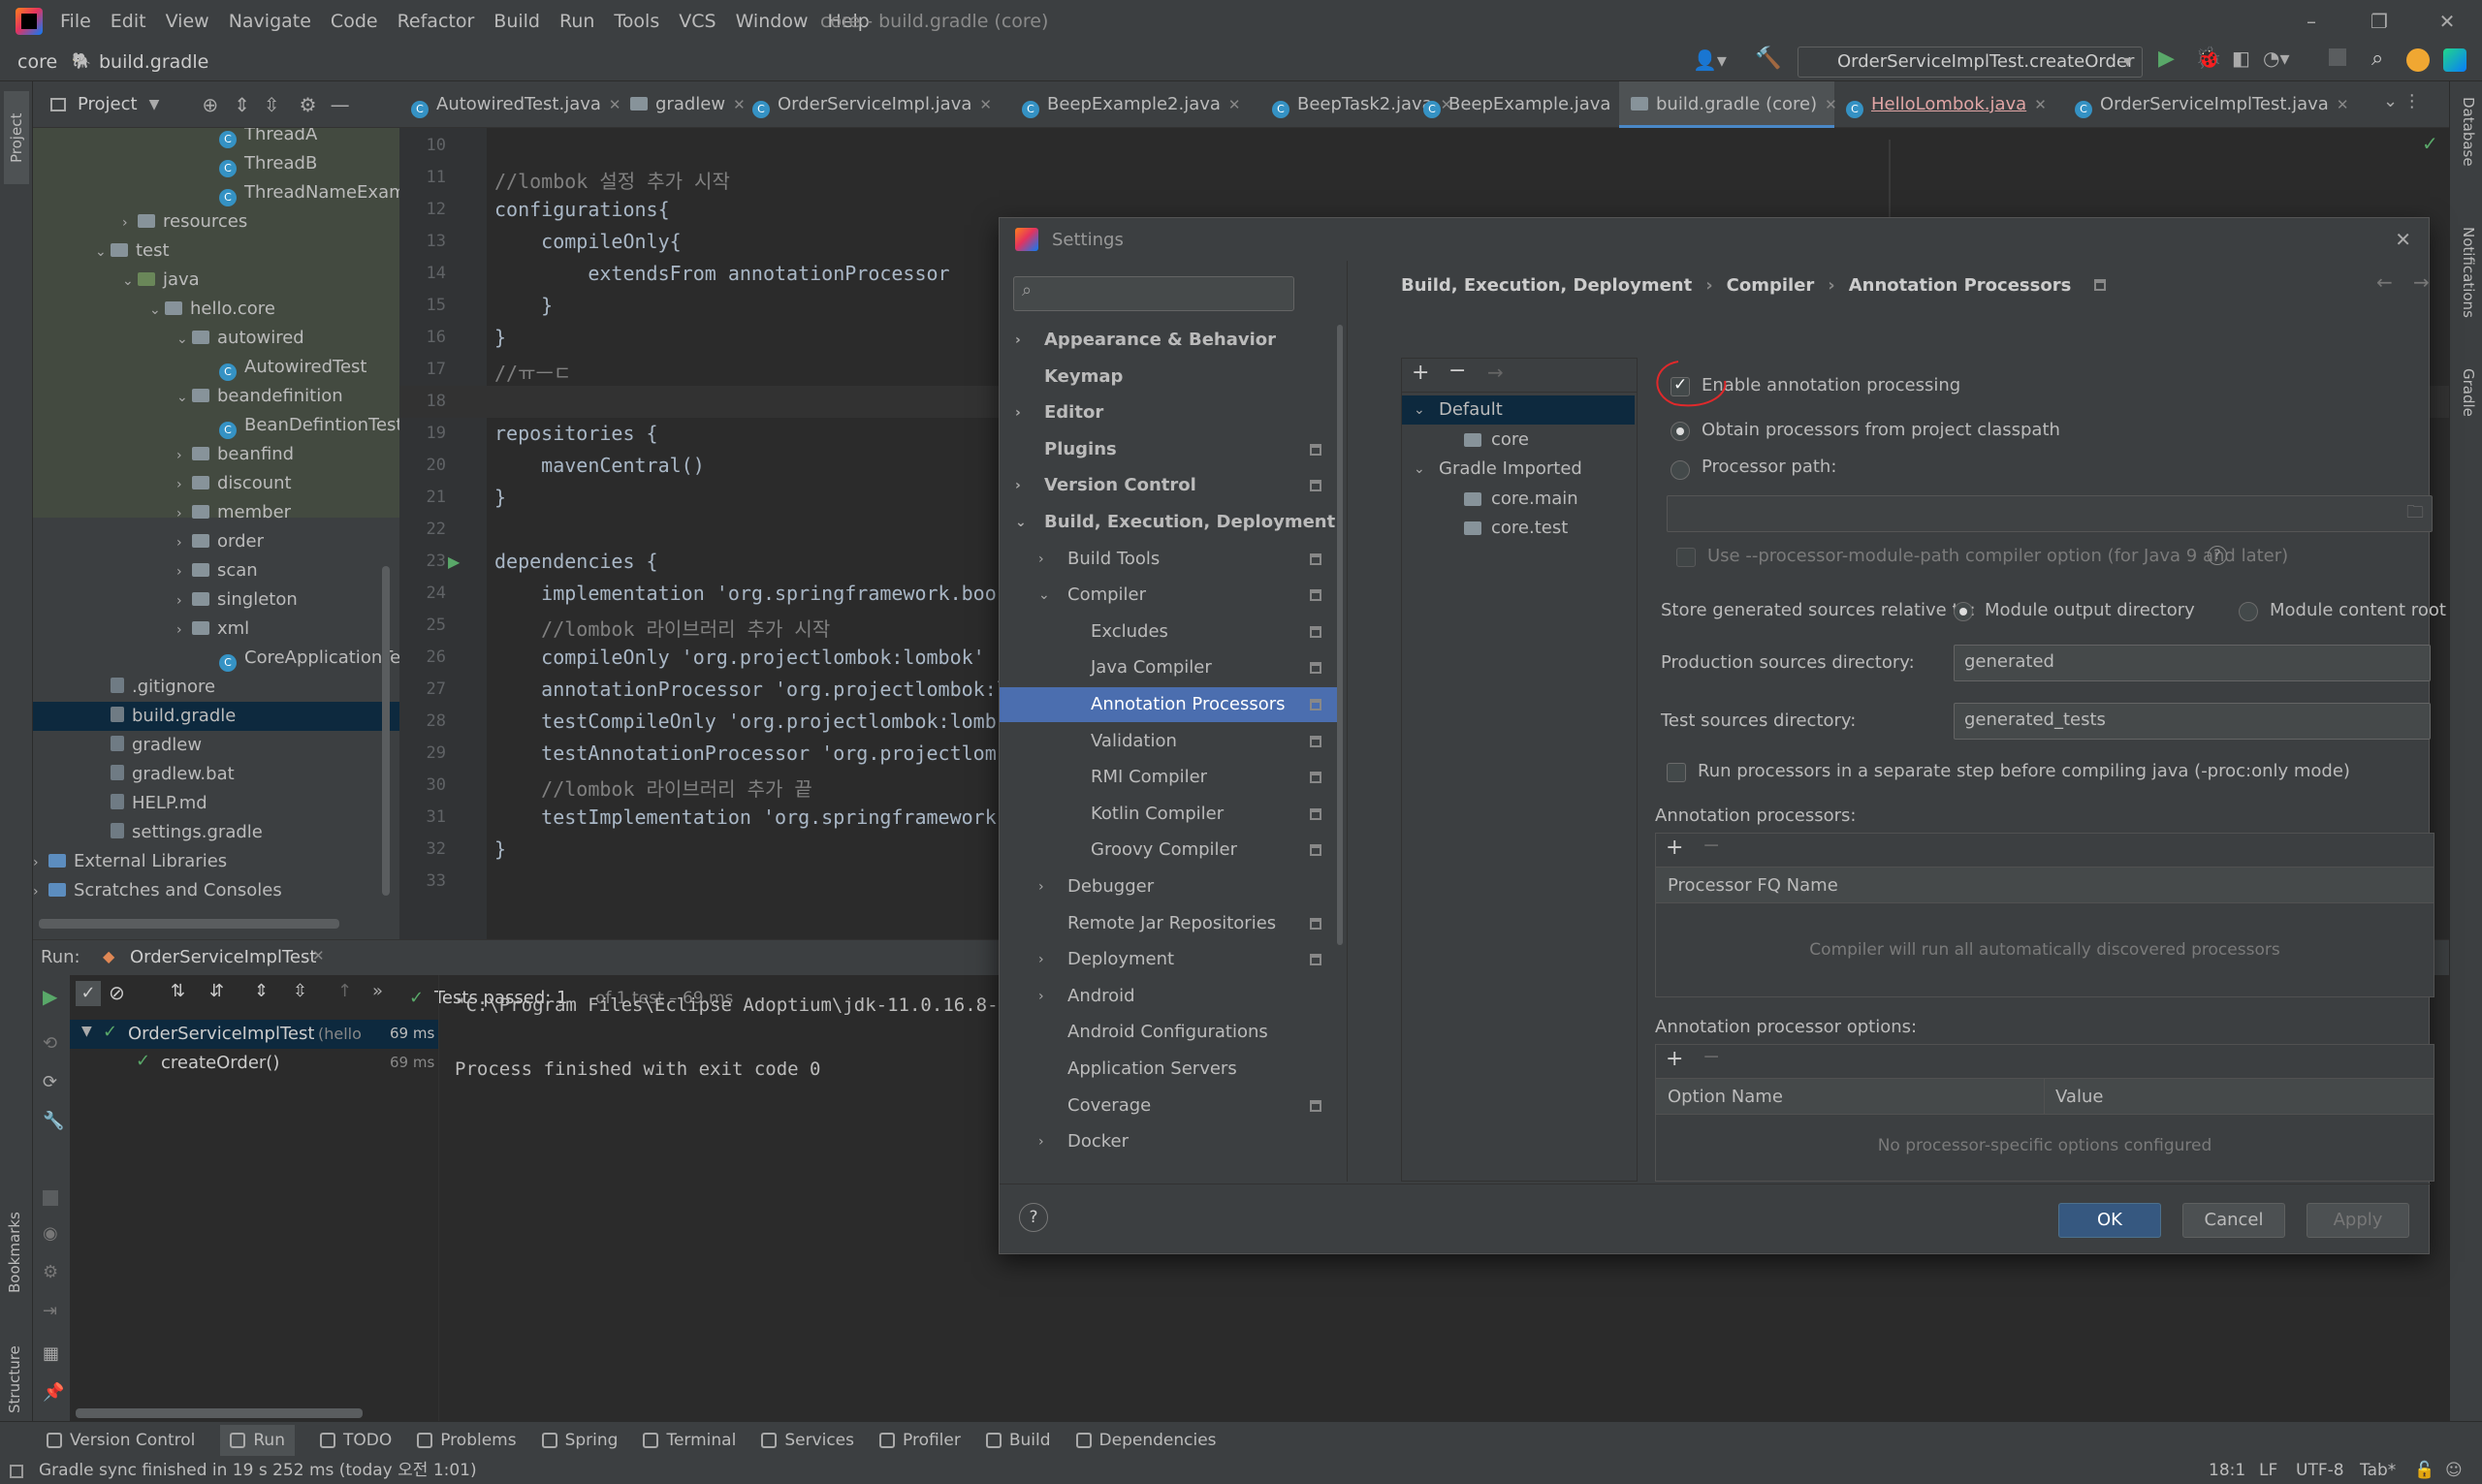 The image size is (2482, 1484). Describe the element at coordinates (1170, 814) in the screenshot. I see `settings-nav-item: Kotlin Compiler` at that location.